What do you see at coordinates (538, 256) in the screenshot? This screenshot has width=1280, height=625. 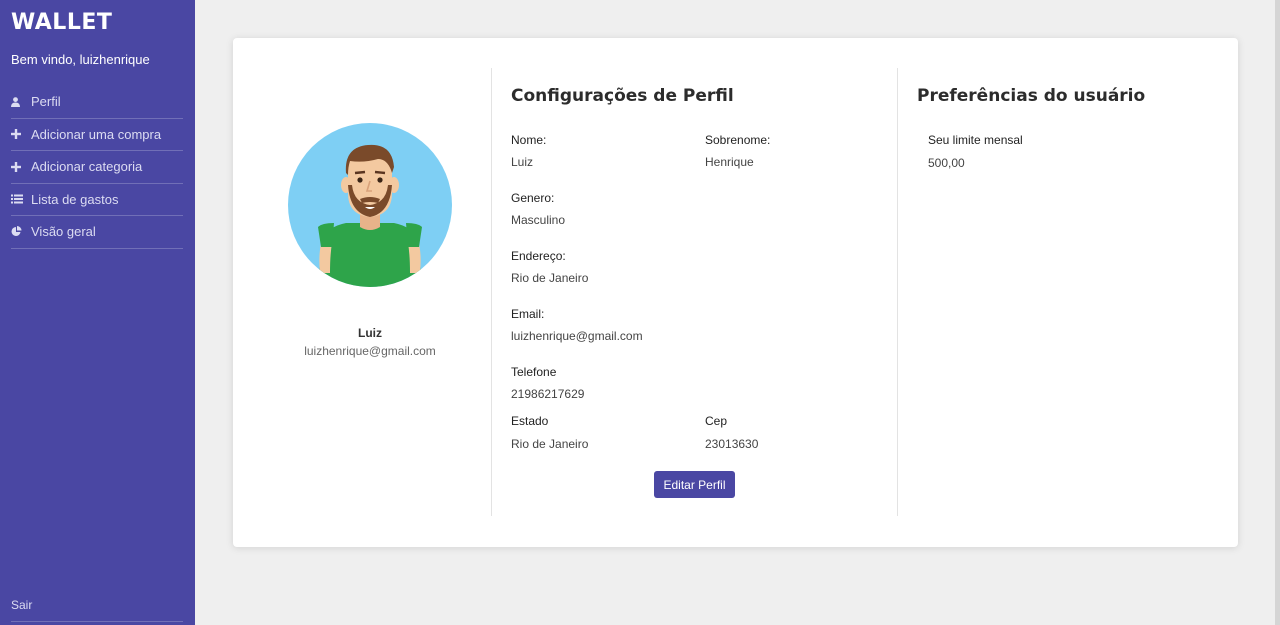 I see `endereco-label: Endereço:` at bounding box center [538, 256].